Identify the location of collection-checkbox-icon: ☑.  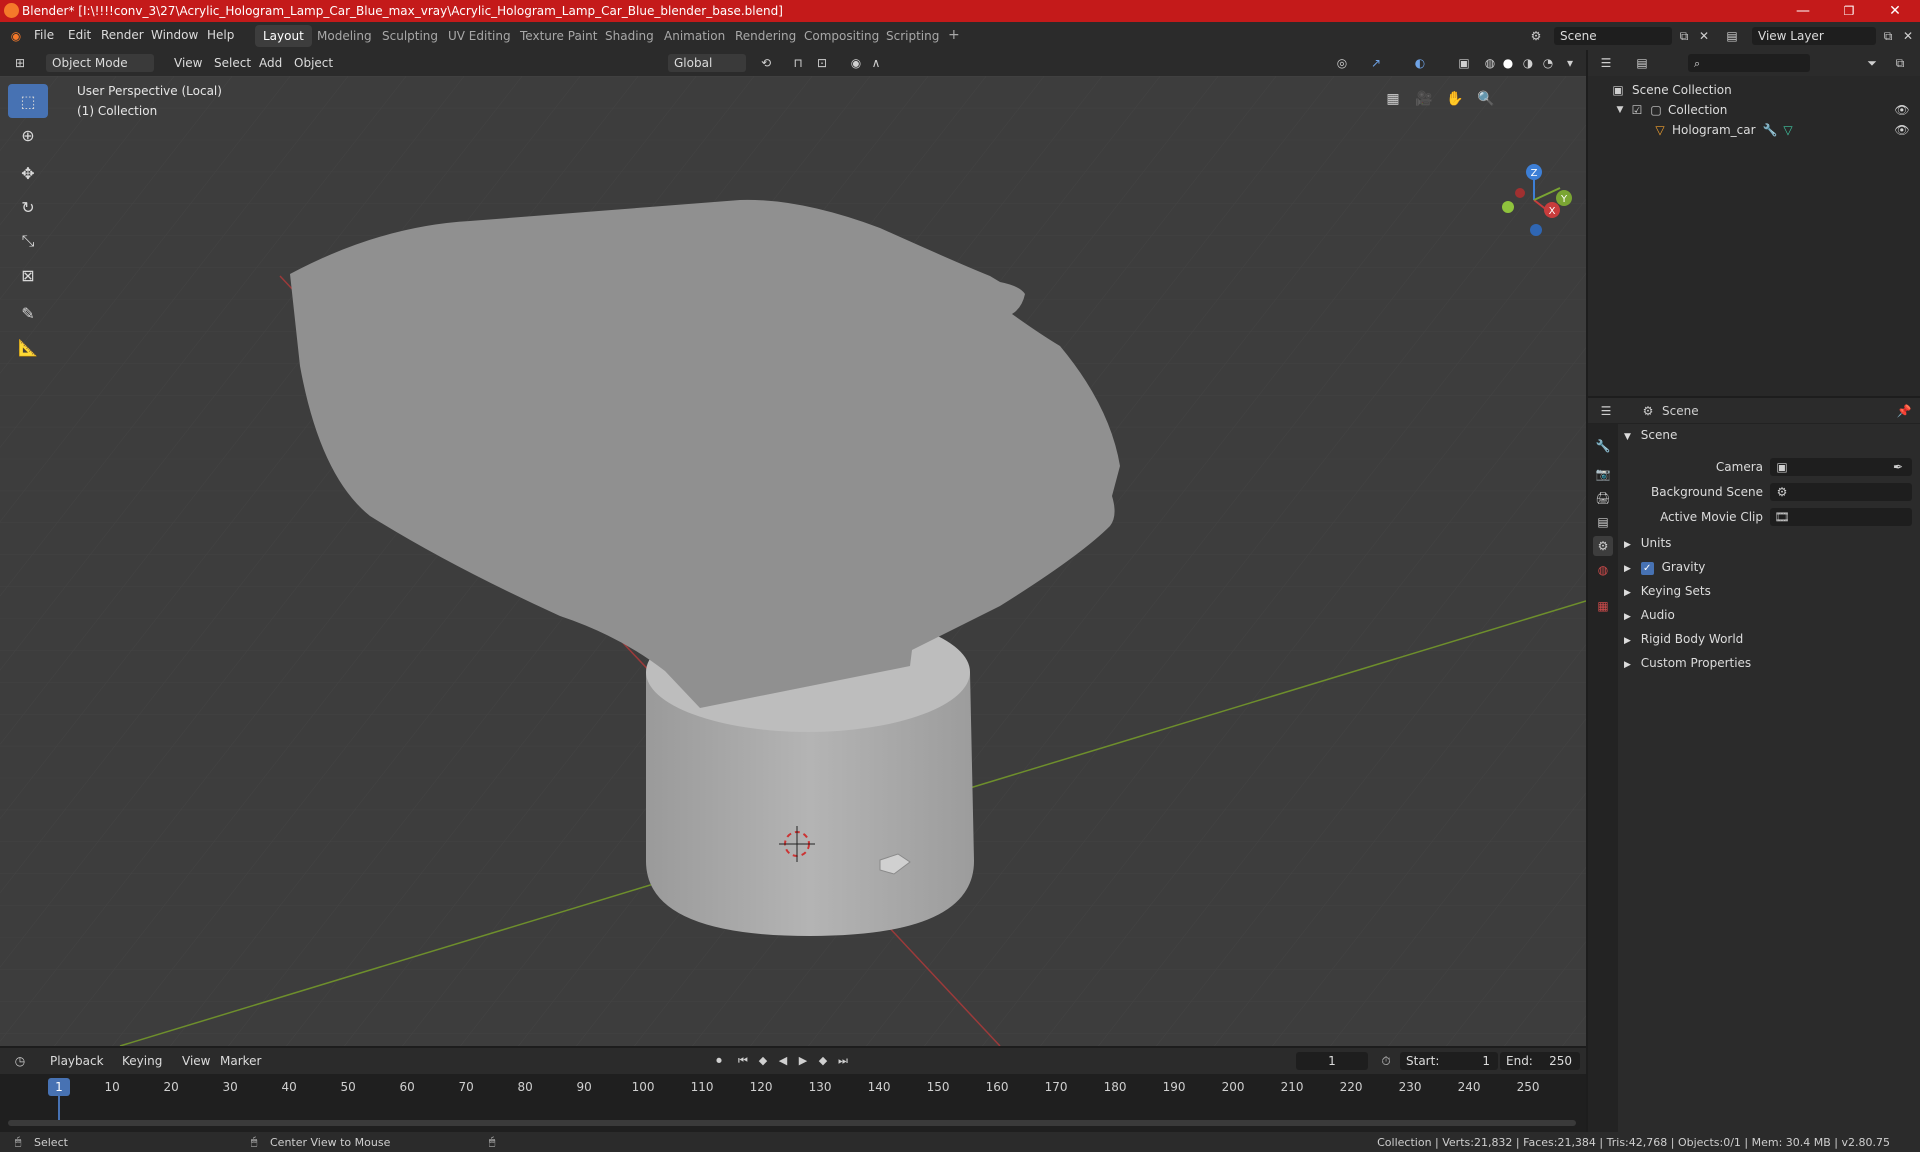
(1637, 110).